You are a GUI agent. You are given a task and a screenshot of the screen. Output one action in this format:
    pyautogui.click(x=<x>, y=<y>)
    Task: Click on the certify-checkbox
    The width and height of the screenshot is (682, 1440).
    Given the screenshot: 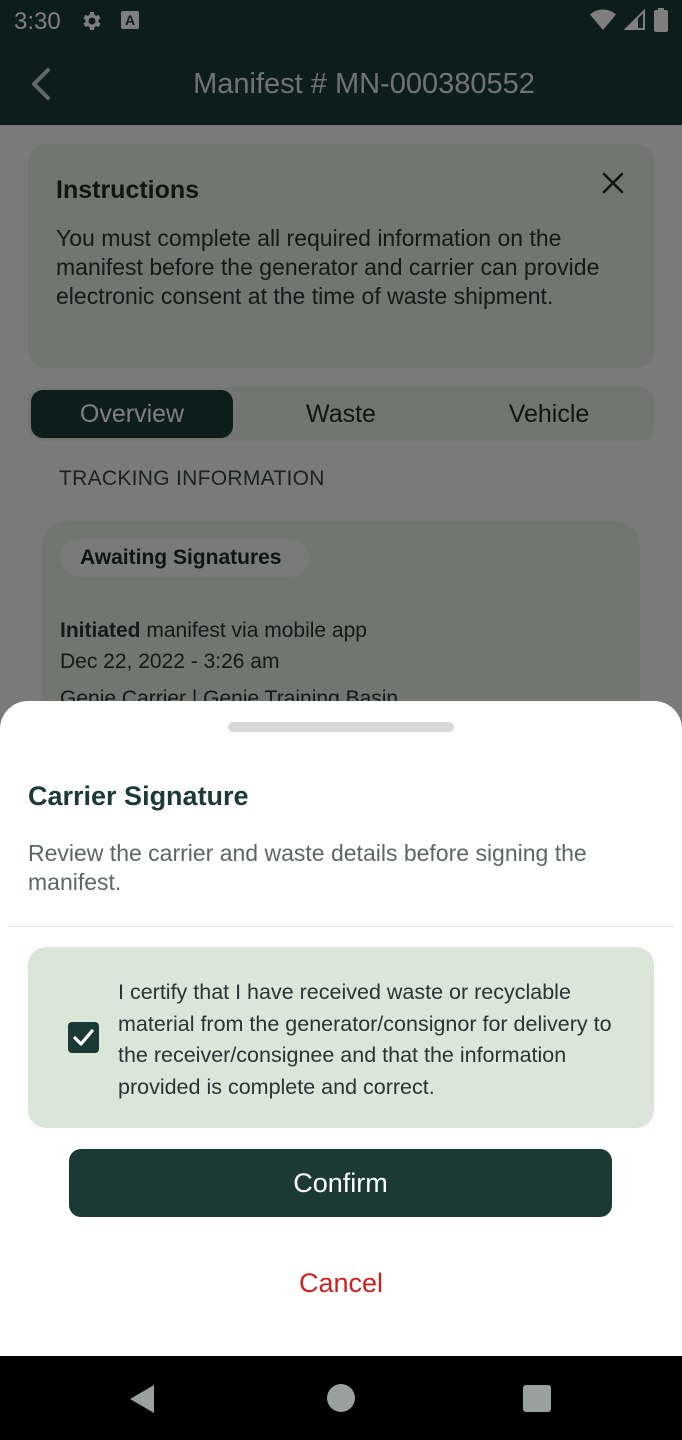 What is the action you would take?
    pyautogui.click(x=83, y=1037)
    